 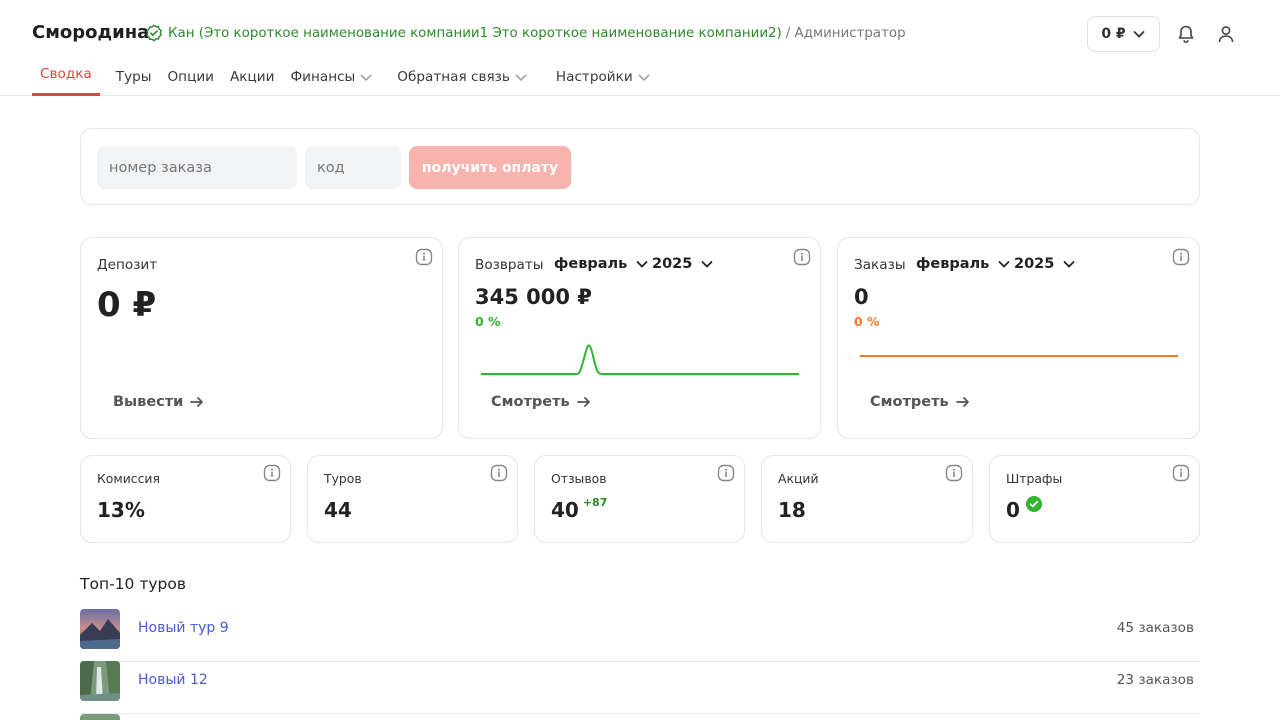 I want to click on orders-view-button: Смотреть, so click(x=920, y=402).